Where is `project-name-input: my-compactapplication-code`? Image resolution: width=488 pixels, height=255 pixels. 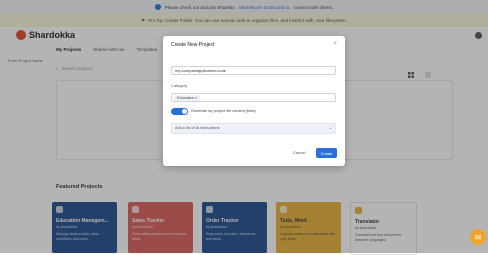 project-name-input: my-compactapplication-code is located at coordinates (253, 70).